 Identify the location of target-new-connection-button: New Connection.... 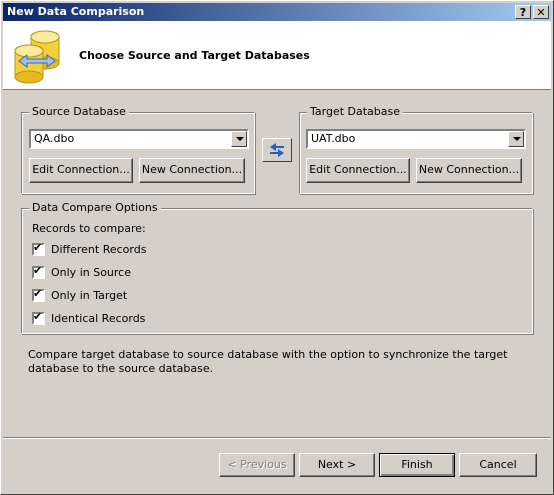
(469, 170).